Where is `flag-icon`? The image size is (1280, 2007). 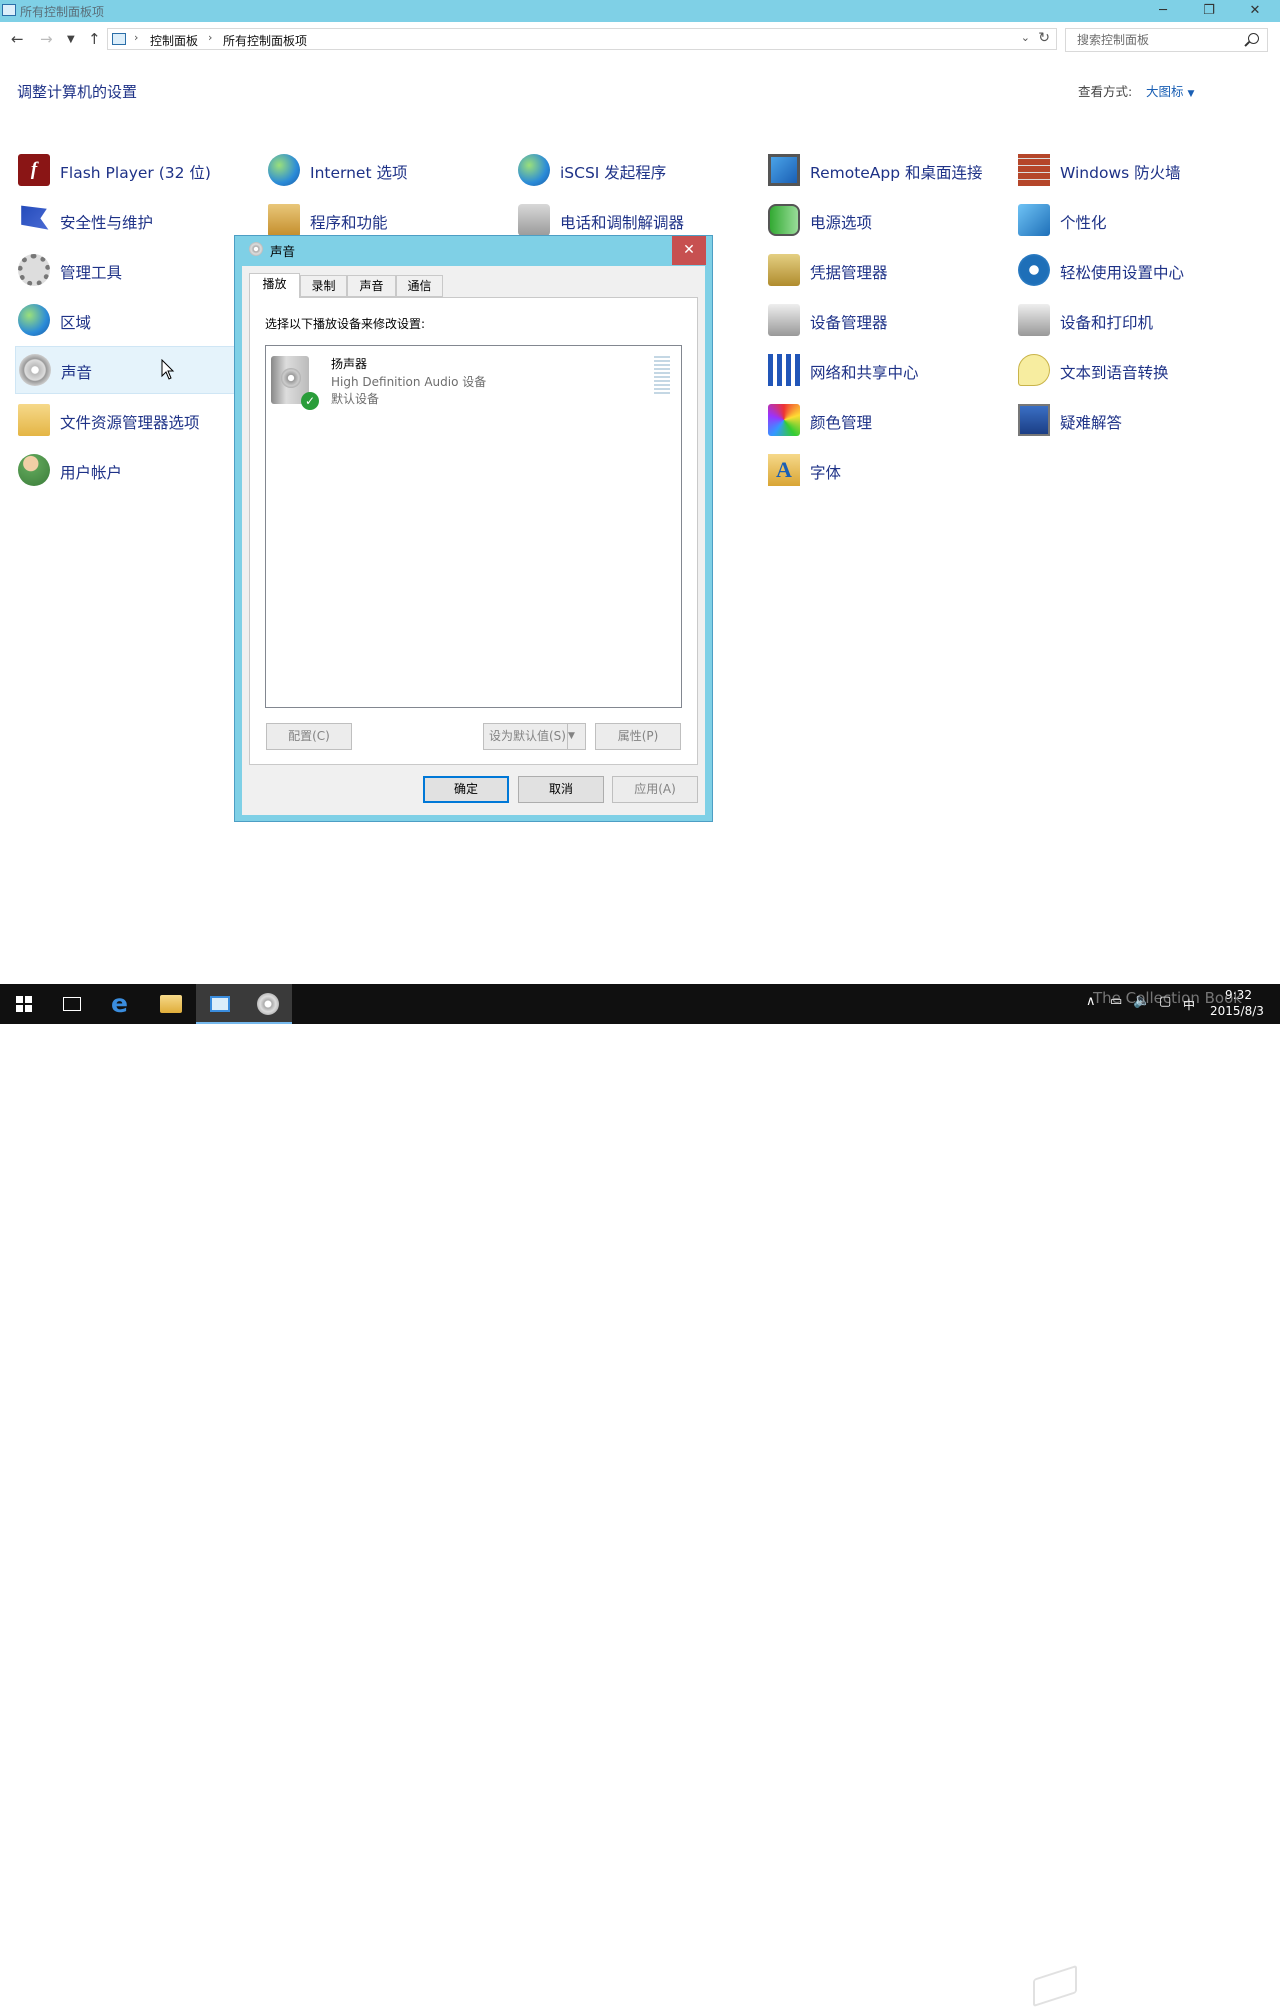
flag-icon is located at coordinates (35, 217).